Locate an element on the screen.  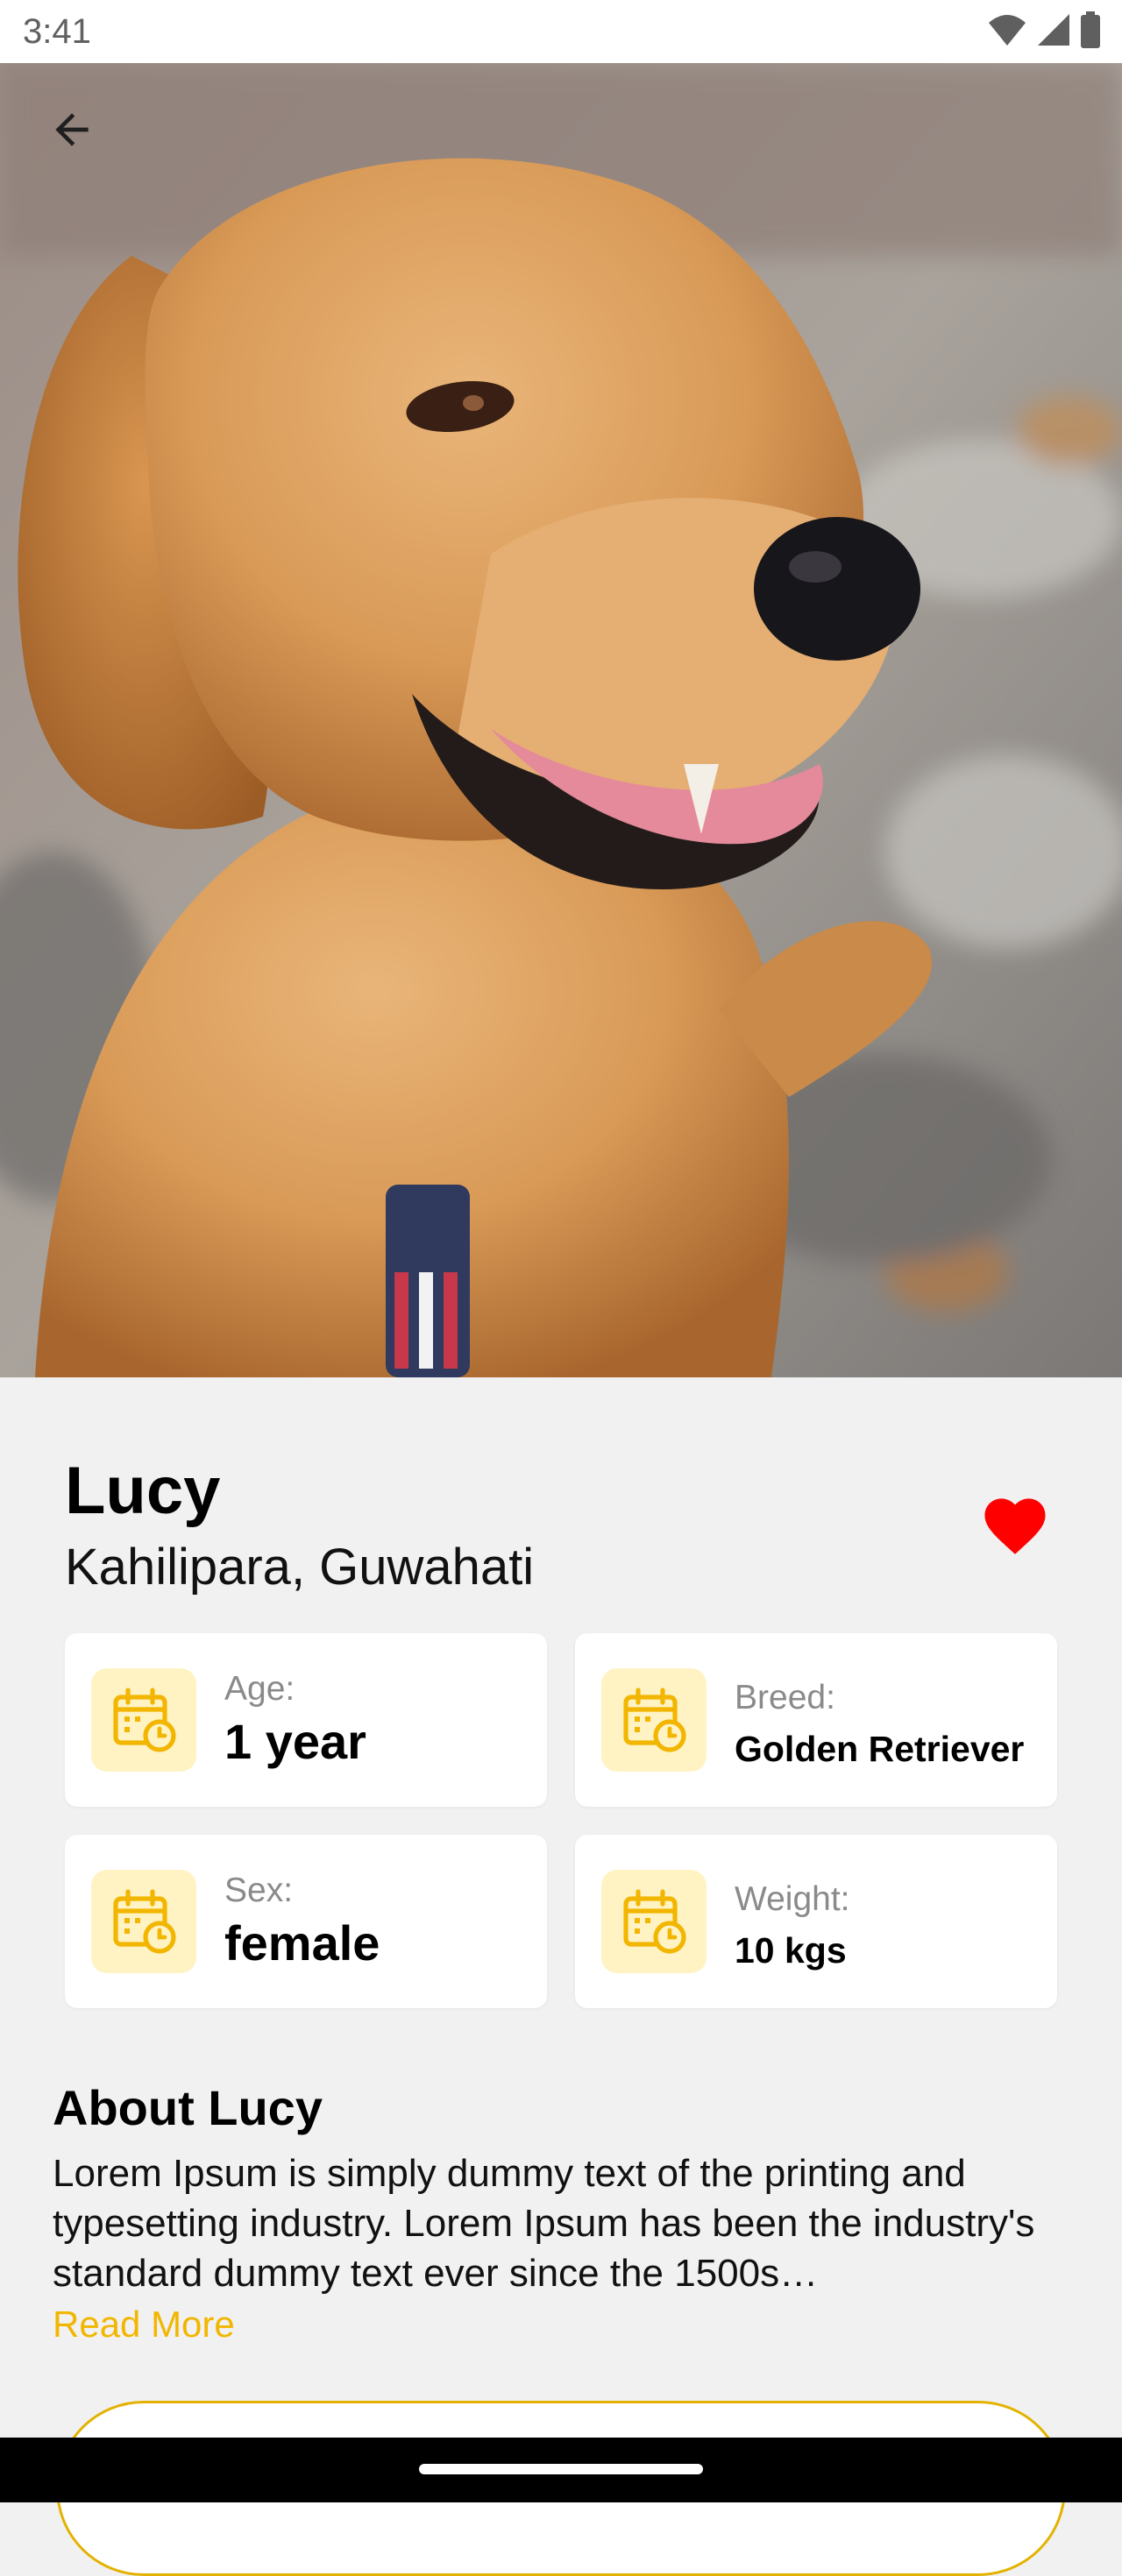
battery-icon is located at coordinates (1090, 32).